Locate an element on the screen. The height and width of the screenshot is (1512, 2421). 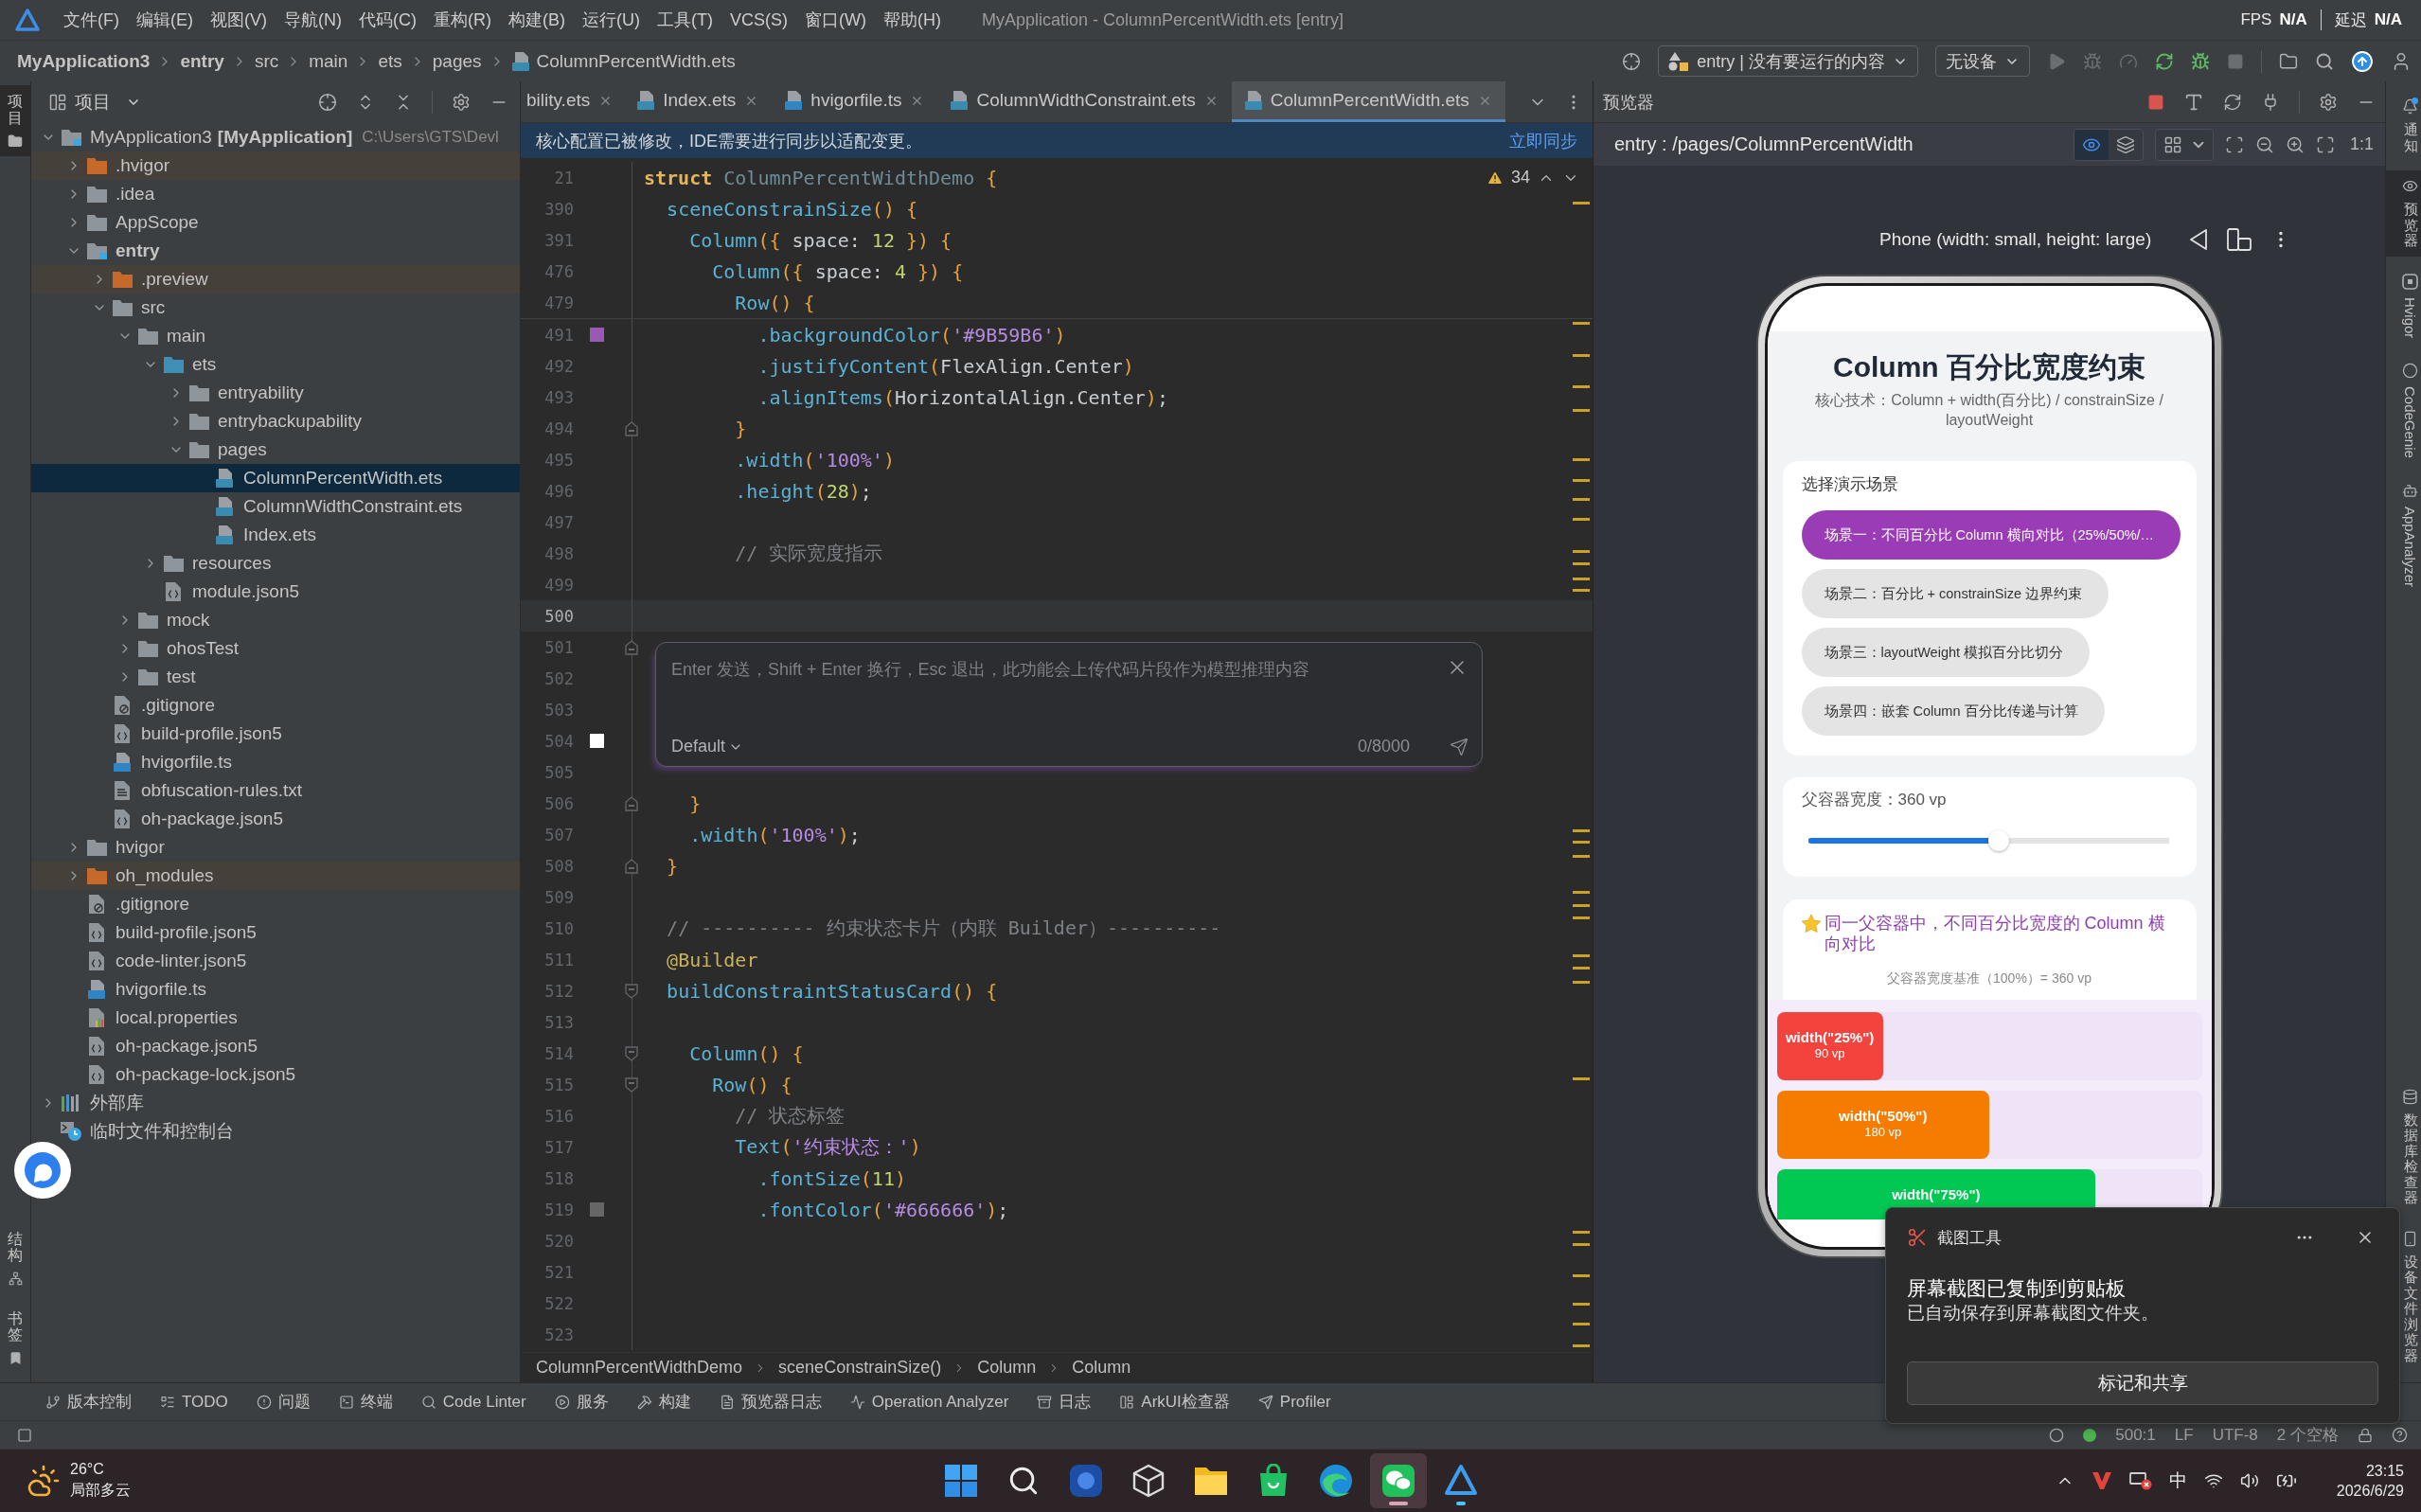
menu-item: 视图(V) is located at coordinates (239, 20).